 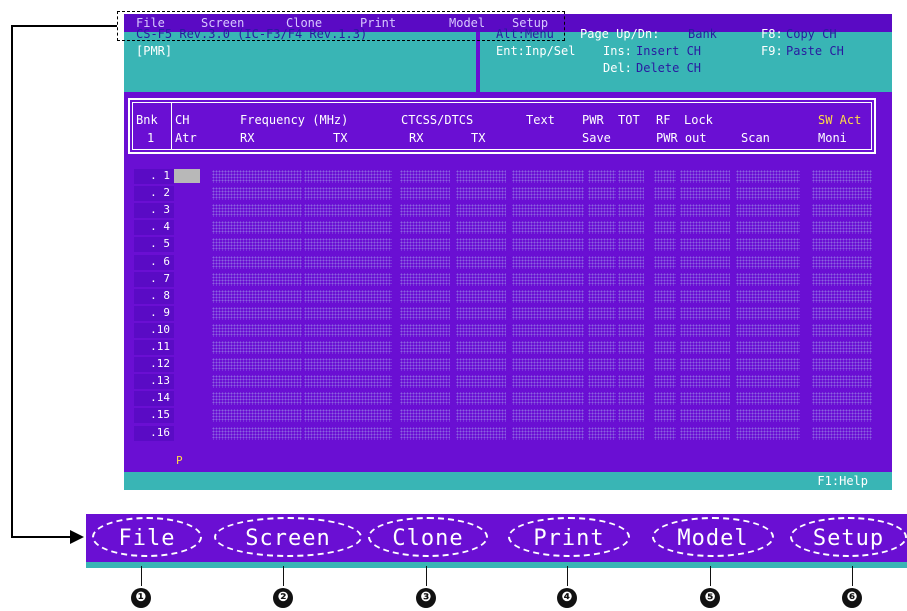 I want to click on callout-badge-3: ❸, so click(x=426, y=598).